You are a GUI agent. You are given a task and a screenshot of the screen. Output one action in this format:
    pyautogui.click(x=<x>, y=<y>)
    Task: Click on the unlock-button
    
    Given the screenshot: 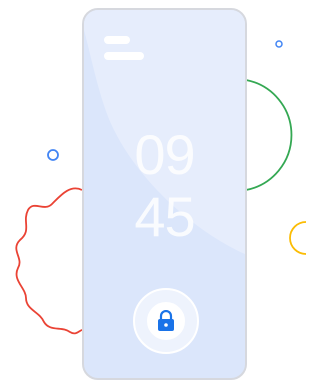 What is the action you would take?
    pyautogui.click(x=166, y=321)
    